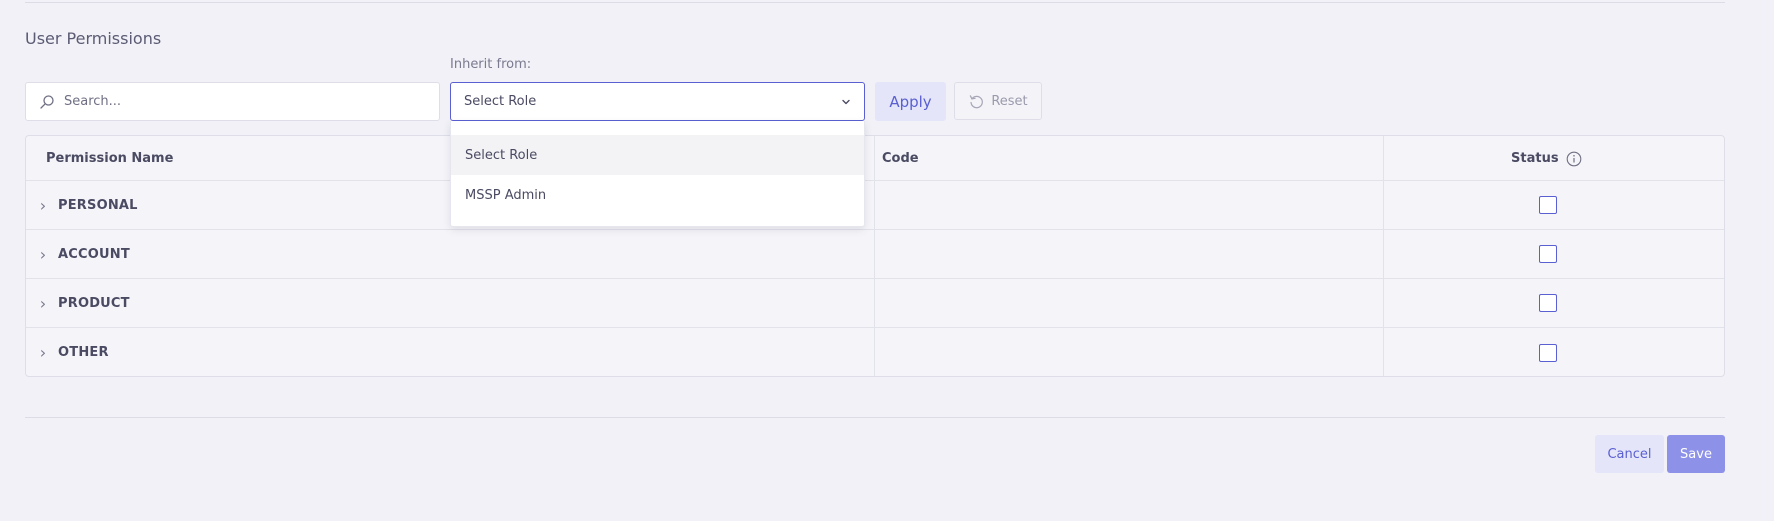 Image resolution: width=1774 pixels, height=521 pixels. I want to click on permission-group-toggle: › ACCOUNT, so click(83, 254).